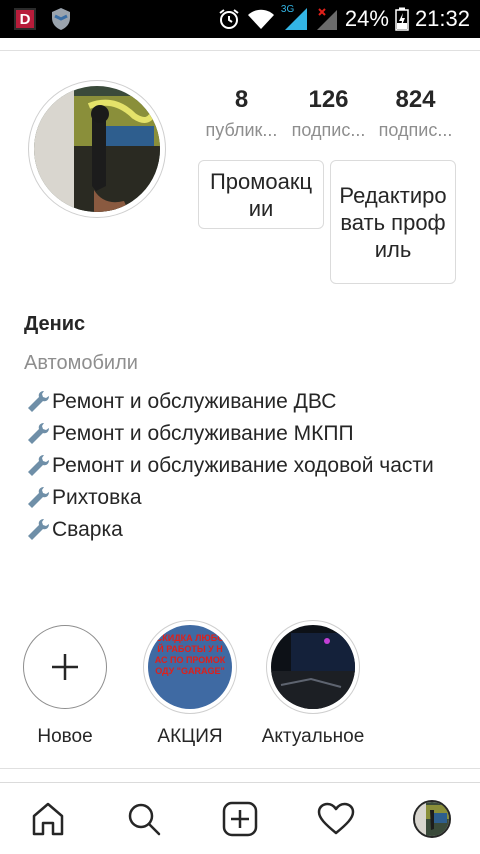 This screenshot has width=480, height=854. I want to click on bottom-navigation, so click(240, 818).